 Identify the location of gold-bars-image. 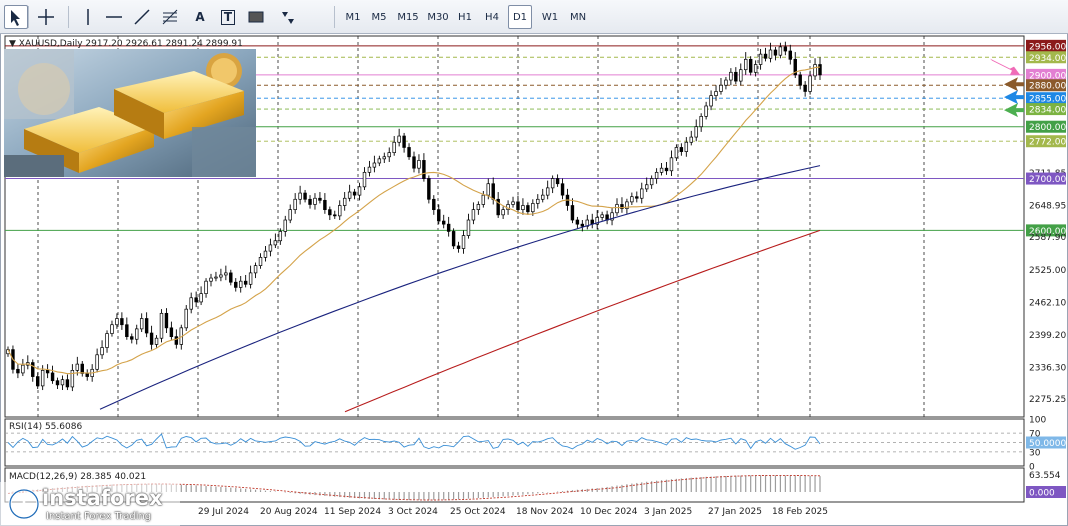
(130, 113).